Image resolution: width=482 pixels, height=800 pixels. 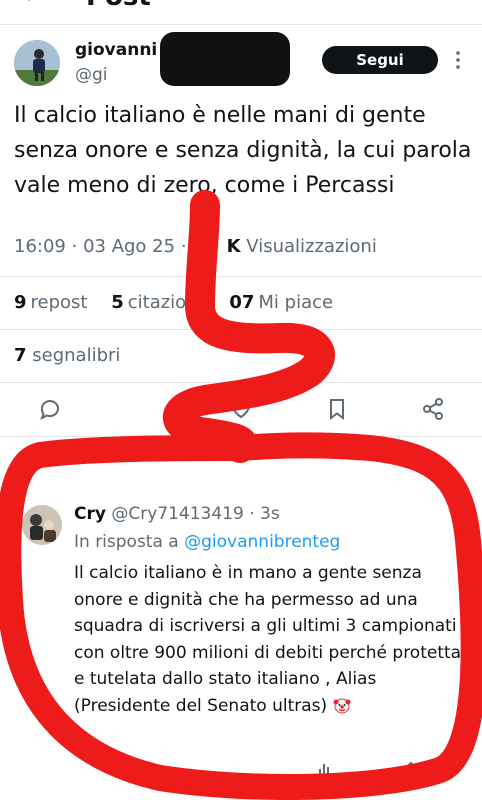 I want to click on clown-emoji-icon, so click(x=342, y=705).